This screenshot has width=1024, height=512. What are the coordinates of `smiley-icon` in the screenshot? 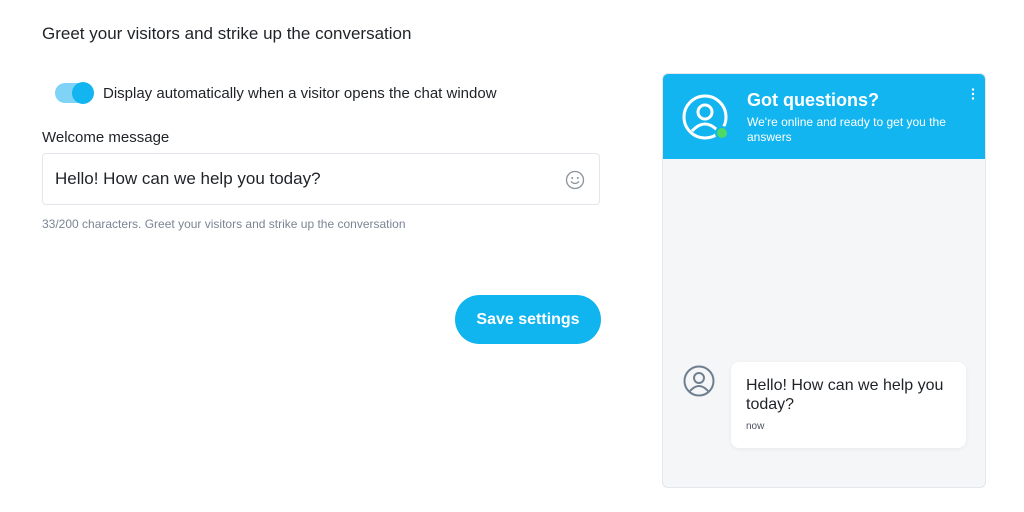 It's located at (575, 180).